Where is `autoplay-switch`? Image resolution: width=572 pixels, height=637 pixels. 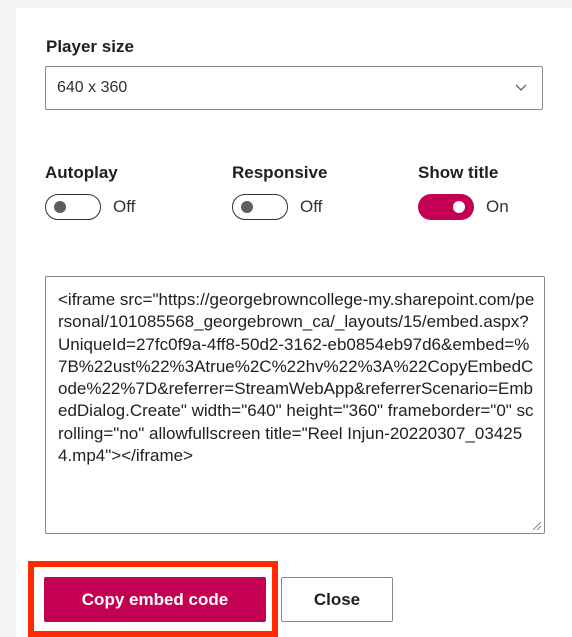
autoplay-switch is located at coordinates (73, 207).